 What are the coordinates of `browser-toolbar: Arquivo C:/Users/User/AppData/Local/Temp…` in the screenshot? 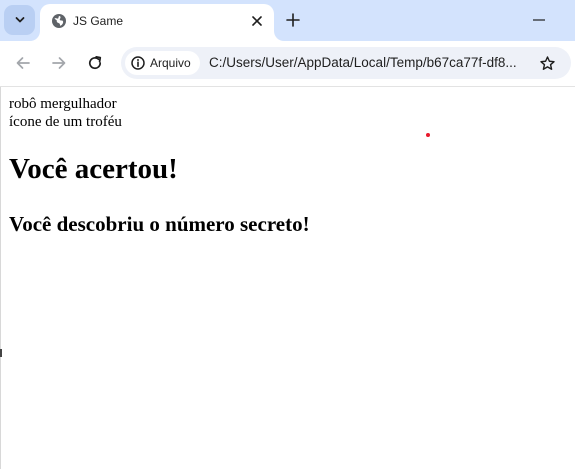 It's located at (287, 64).